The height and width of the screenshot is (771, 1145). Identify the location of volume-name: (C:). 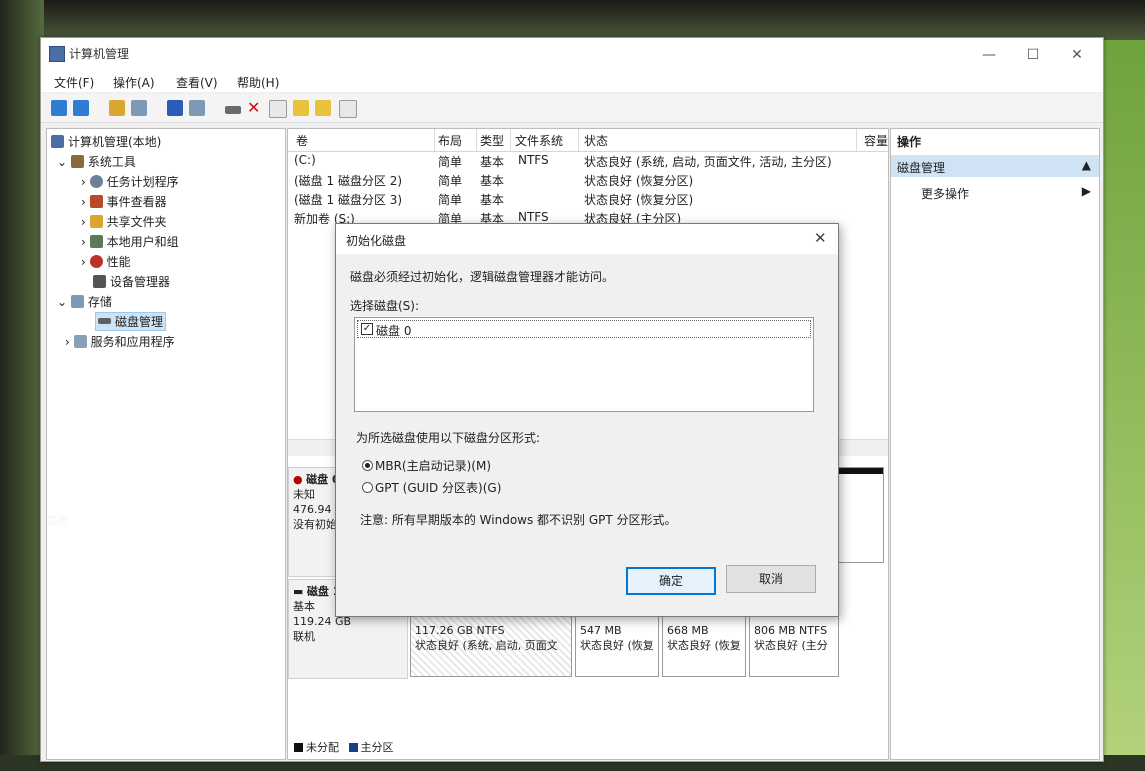
(305, 160).